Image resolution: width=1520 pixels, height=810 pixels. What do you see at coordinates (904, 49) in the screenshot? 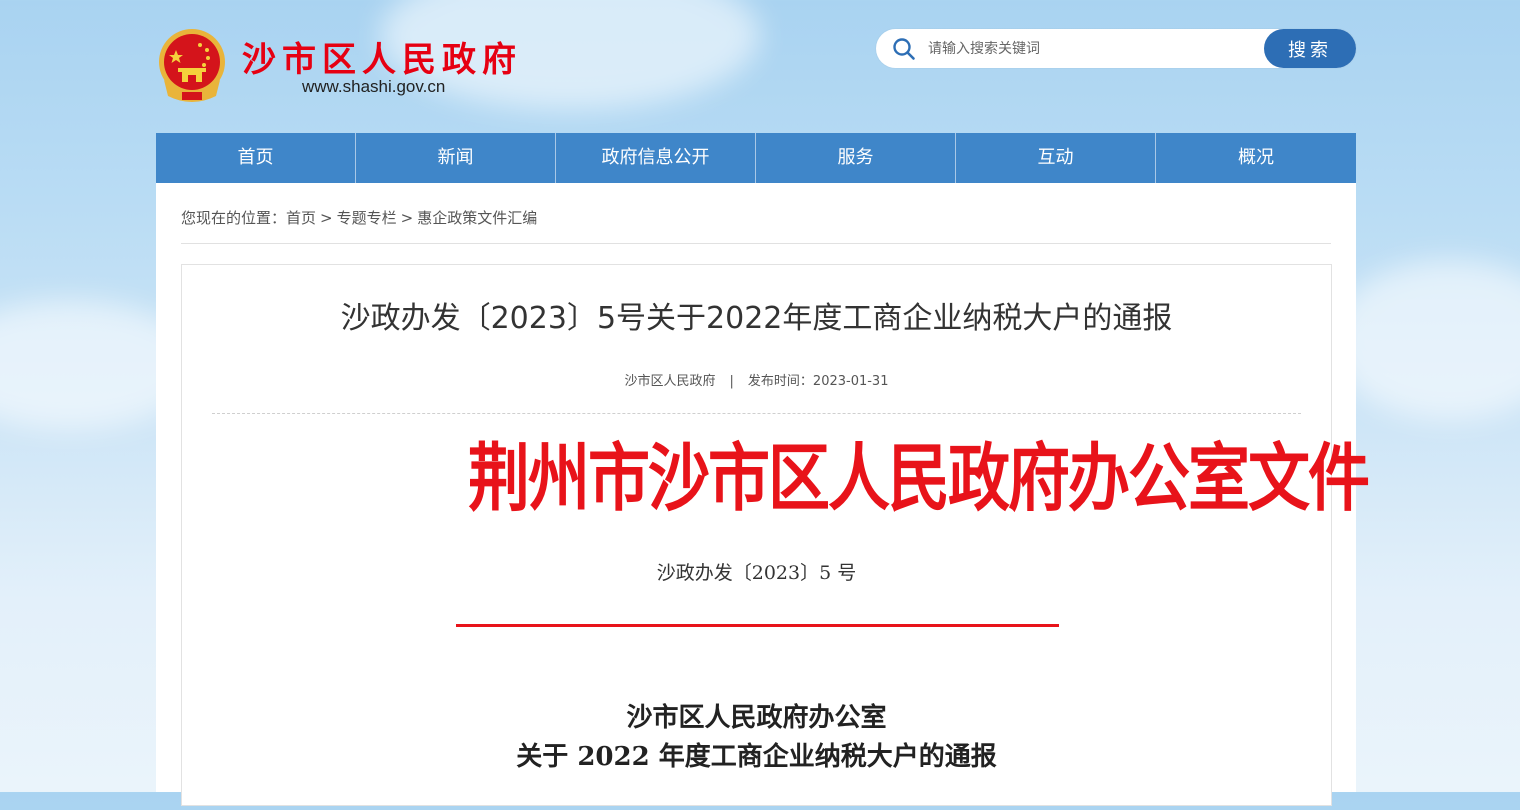
I see `search-icon` at bounding box center [904, 49].